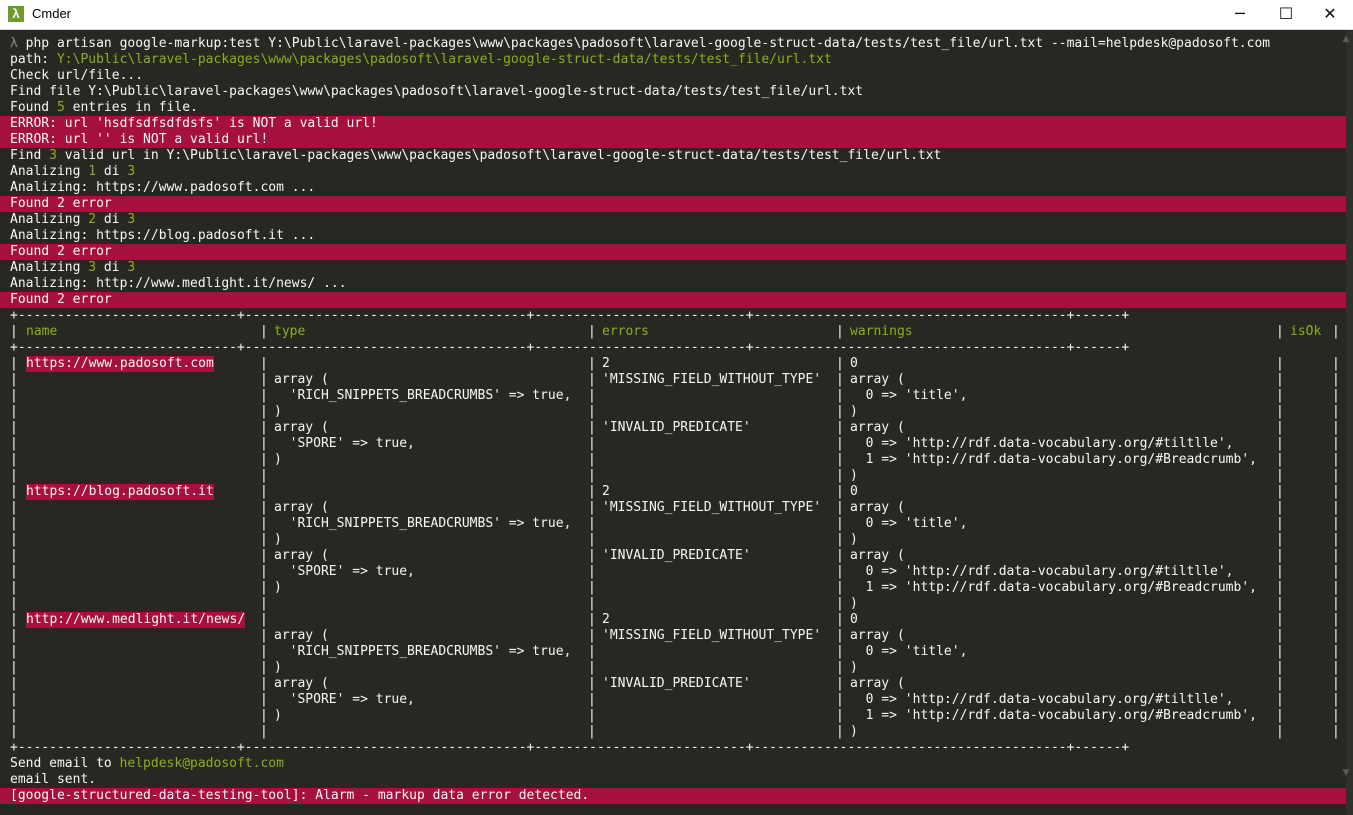  Describe the element at coordinates (712, 379) in the screenshot. I see `errors-cell-line: 'MISSING_FIELD_WITHOUT_TYPE'` at that location.